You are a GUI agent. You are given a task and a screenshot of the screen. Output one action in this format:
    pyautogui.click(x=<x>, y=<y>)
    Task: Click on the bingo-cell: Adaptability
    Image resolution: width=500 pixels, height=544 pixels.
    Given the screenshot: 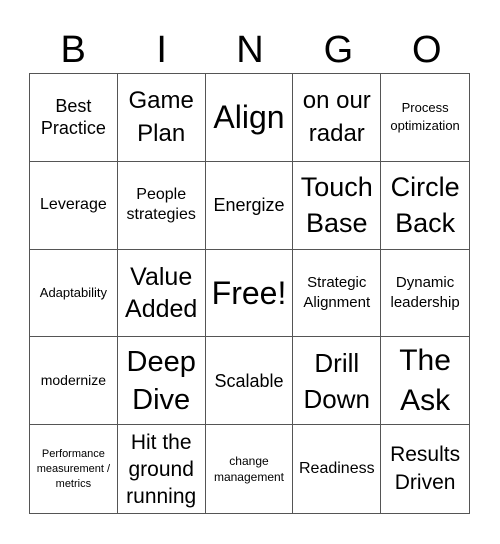 What is the action you would take?
    pyautogui.click(x=74, y=293)
    